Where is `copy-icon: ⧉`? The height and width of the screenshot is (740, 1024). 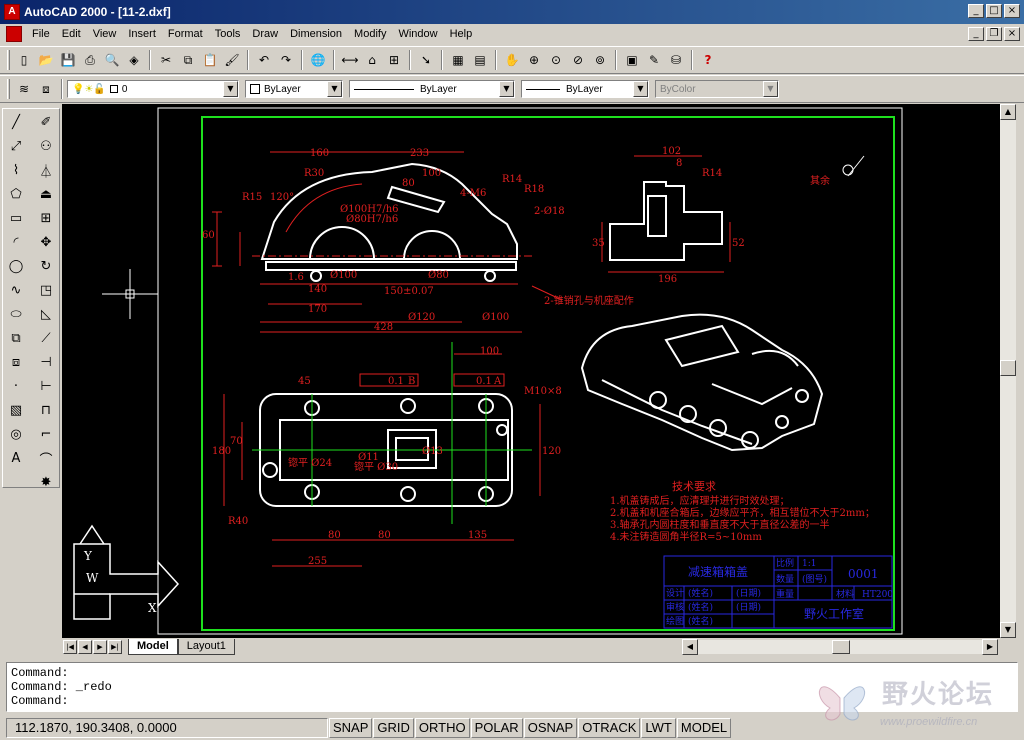
copy-icon: ⧉ is located at coordinates (188, 60).